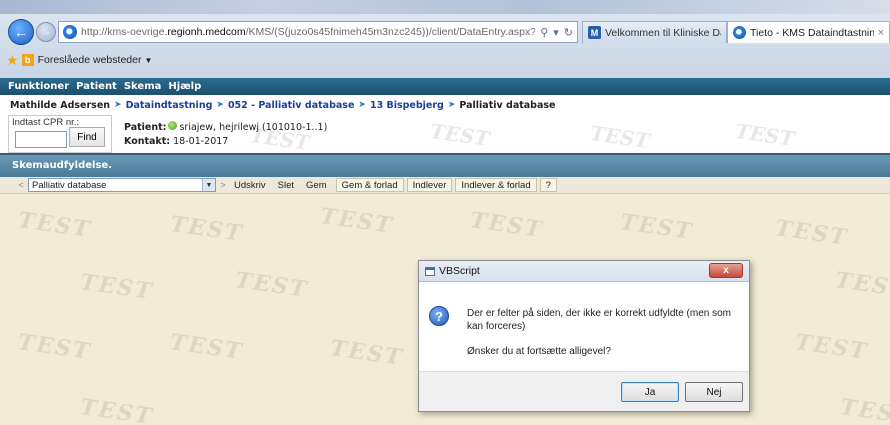  Describe the element at coordinates (445, 7) in the screenshot. I see `window-title-strip` at that location.